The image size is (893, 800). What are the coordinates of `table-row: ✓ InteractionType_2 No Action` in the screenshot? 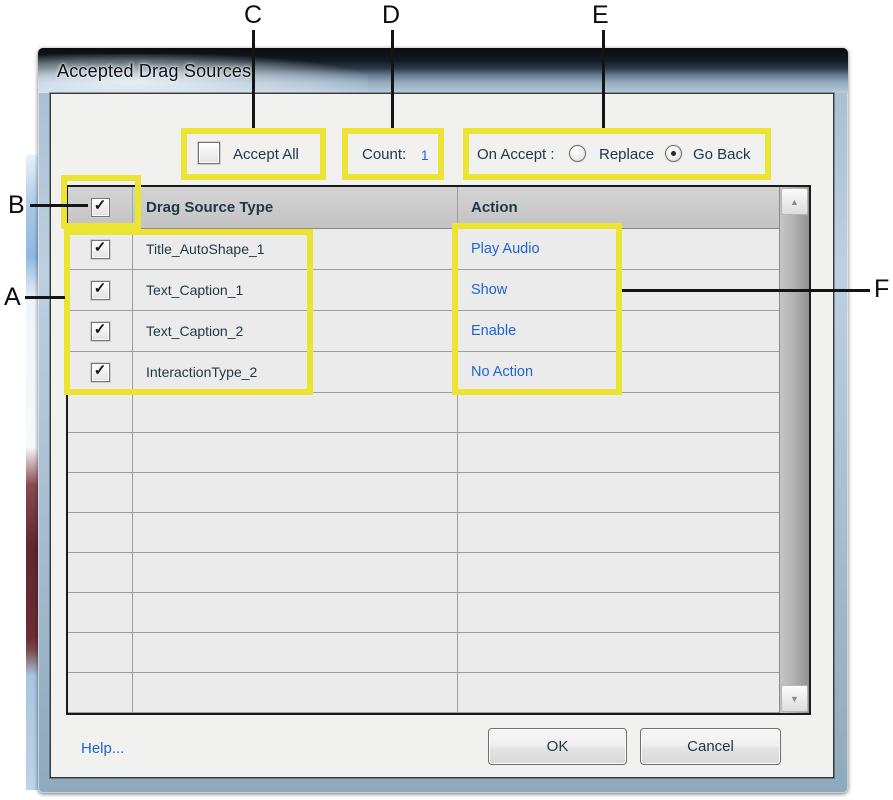 It's located at (423, 372).